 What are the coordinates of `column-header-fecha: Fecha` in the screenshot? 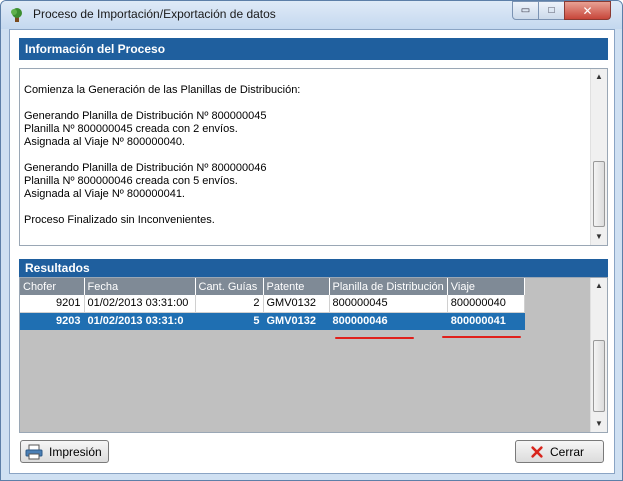 It's located at (140, 286).